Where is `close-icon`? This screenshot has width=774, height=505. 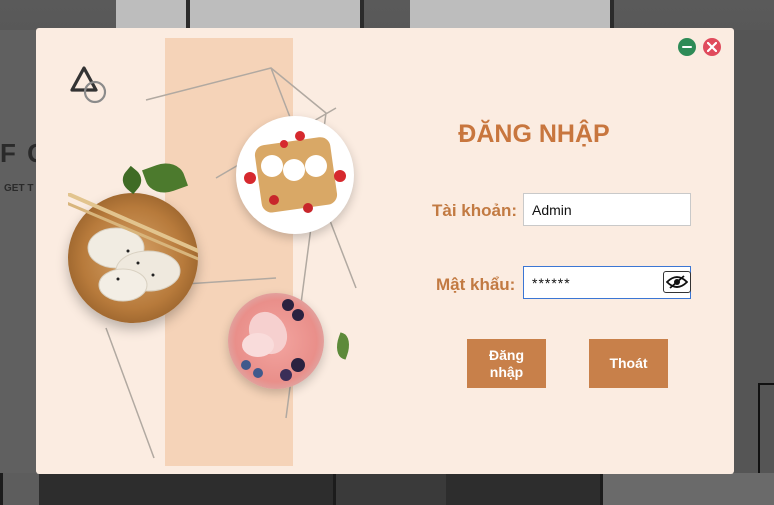
close-icon is located at coordinates (712, 47).